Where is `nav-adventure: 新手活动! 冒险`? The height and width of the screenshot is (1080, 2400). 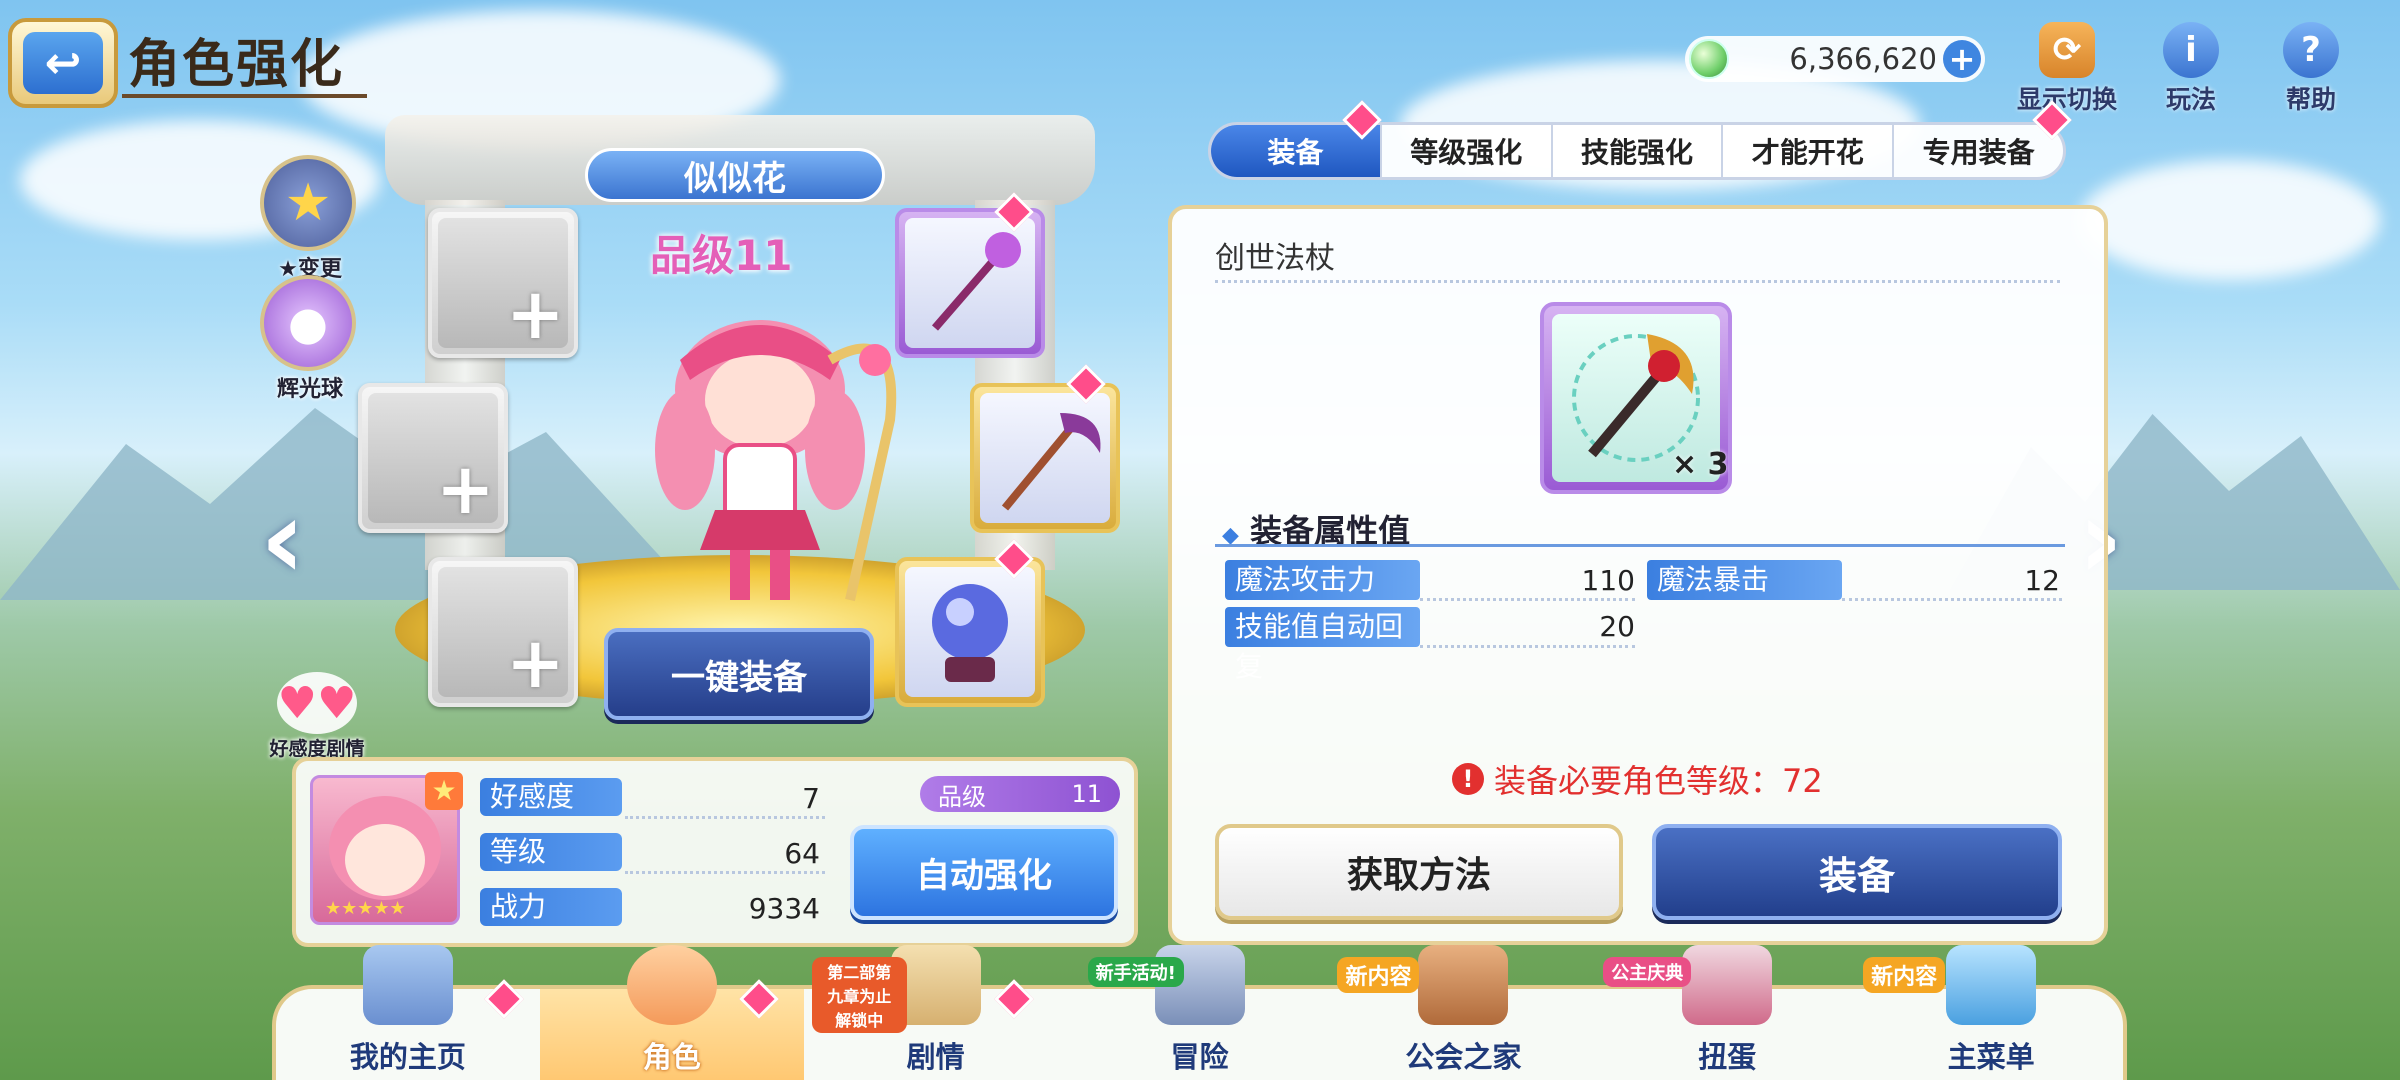
nav-adventure: 新手活动! 冒险 is located at coordinates (1200, 1012).